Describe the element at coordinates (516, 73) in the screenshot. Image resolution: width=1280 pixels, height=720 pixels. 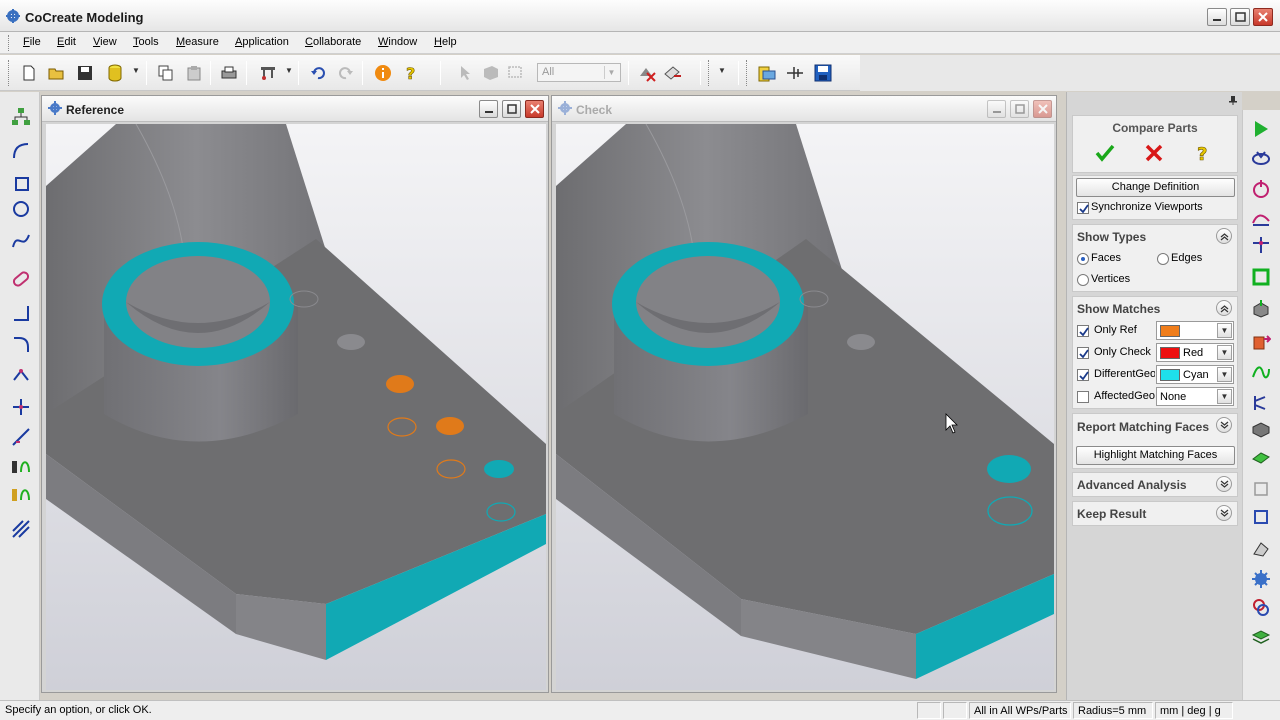
I see `select-box-button` at that location.